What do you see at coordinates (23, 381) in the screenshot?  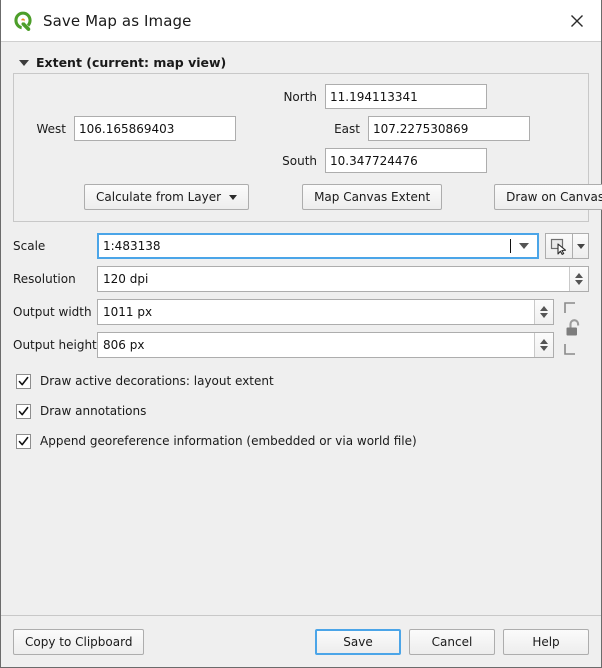 I see `checkbox-draw-decorations` at bounding box center [23, 381].